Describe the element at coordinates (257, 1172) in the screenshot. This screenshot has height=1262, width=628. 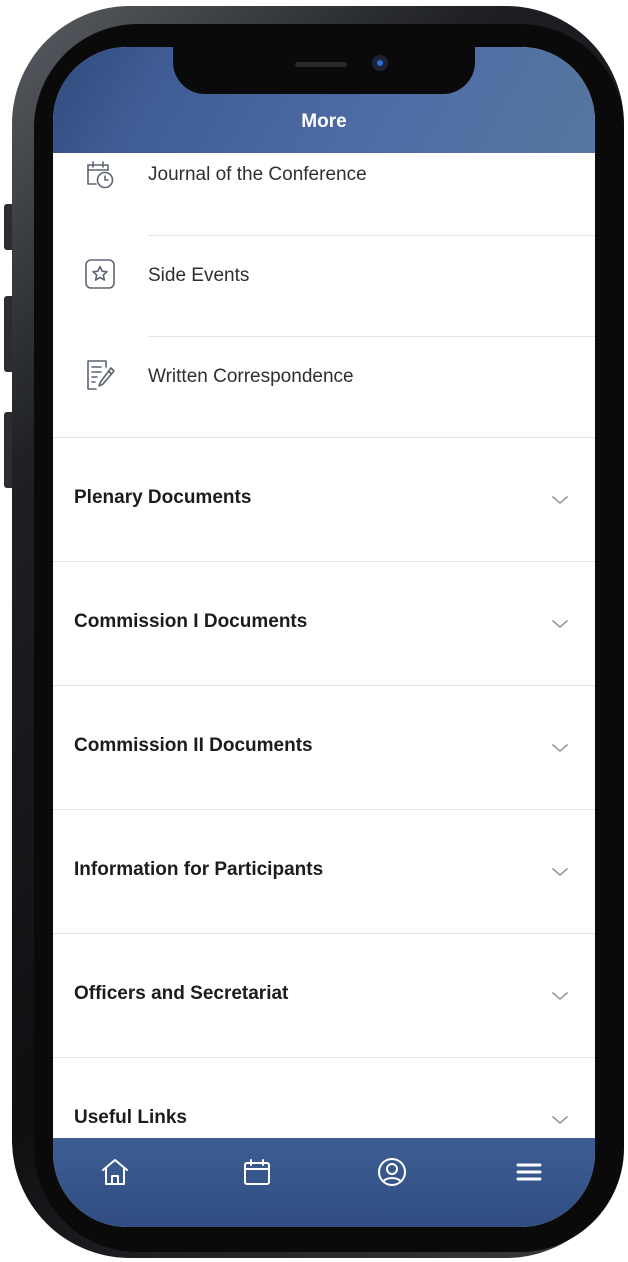
I see `calendar-icon` at that location.